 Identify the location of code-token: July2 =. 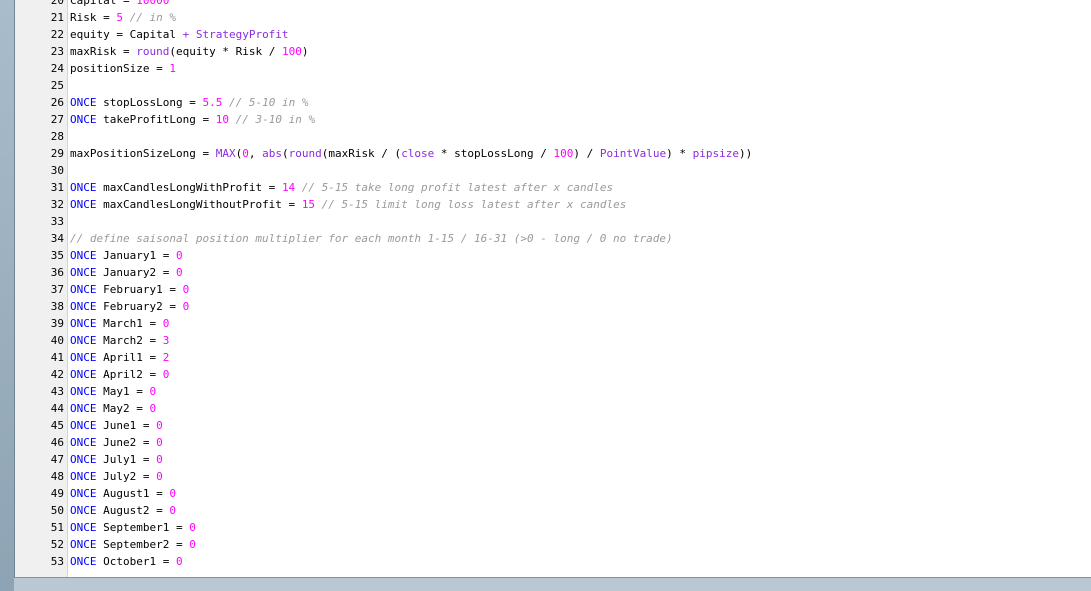
(126, 476).